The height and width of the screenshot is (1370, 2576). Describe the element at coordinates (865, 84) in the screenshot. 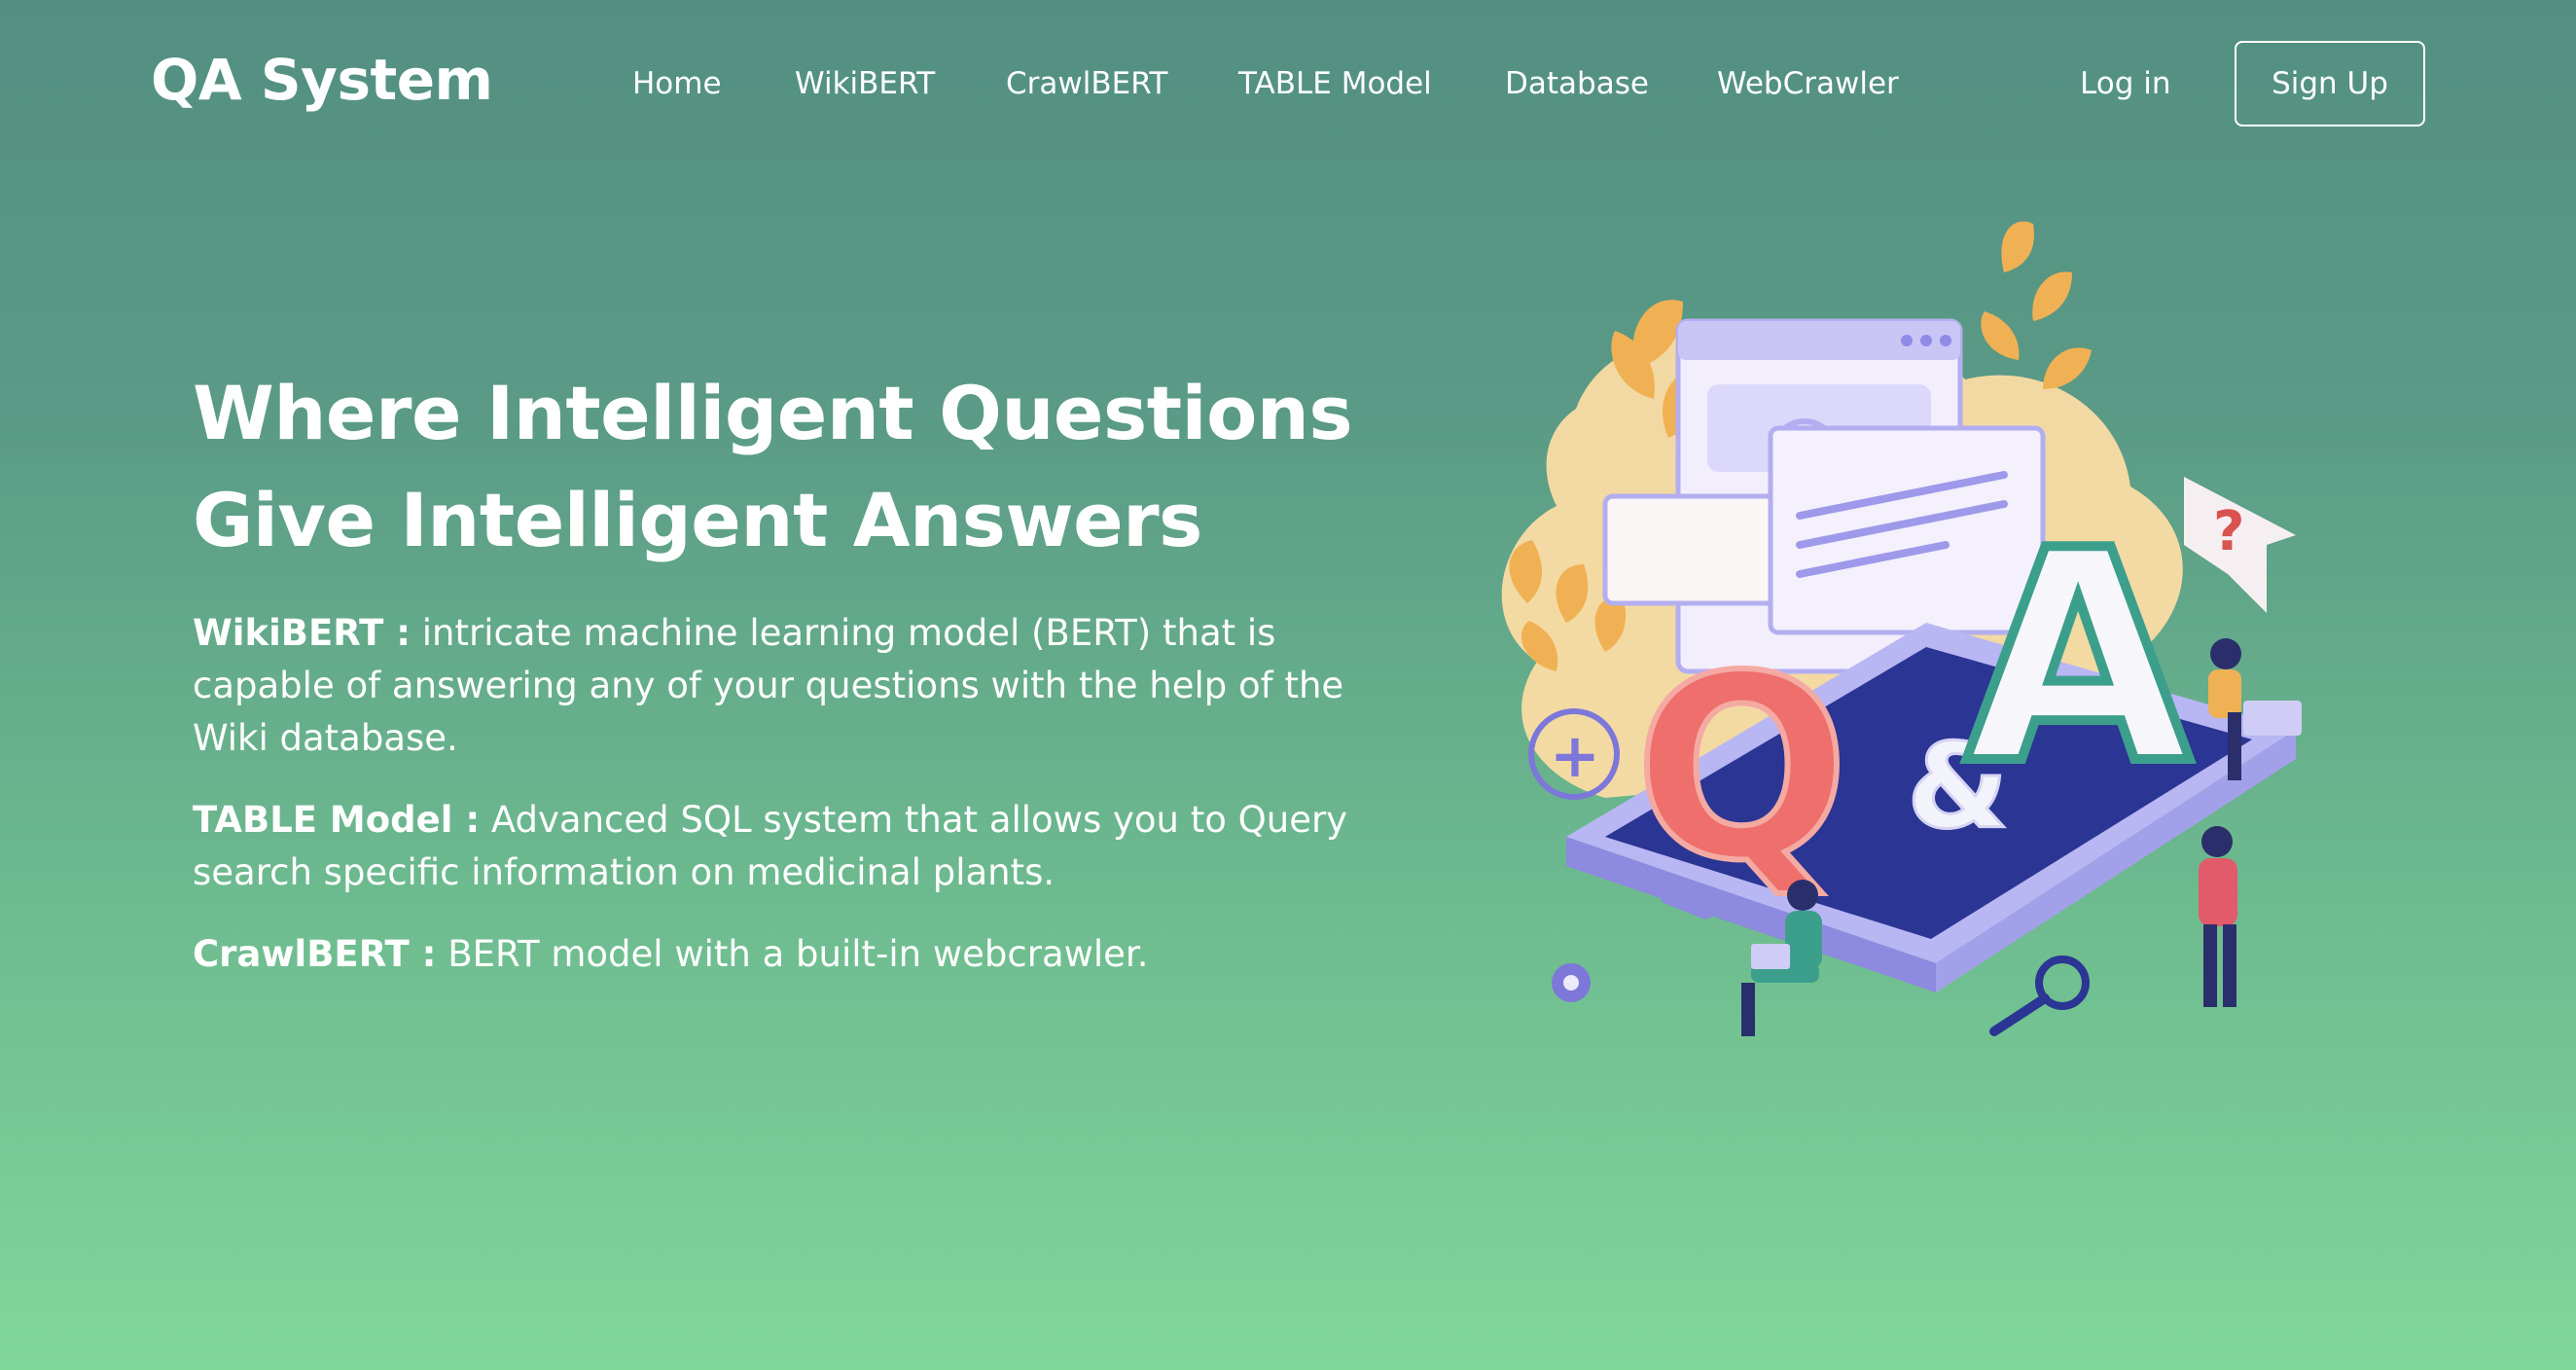

I see `nav-wikibert: WikiBERT` at that location.